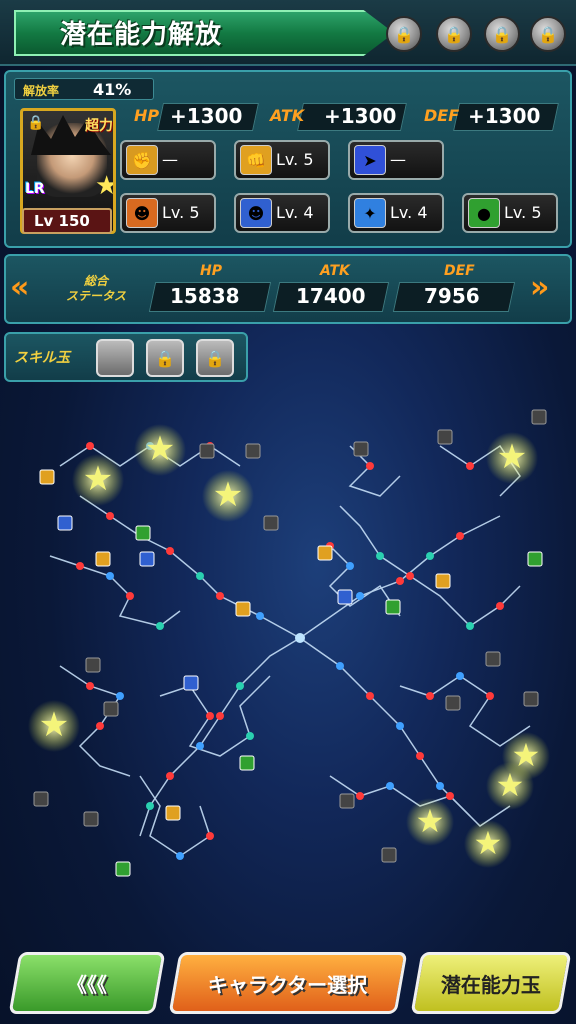  What do you see at coordinates (396, 213) in the screenshot?
I see `skill-slot: ✦ Lv. 4` at bounding box center [396, 213].